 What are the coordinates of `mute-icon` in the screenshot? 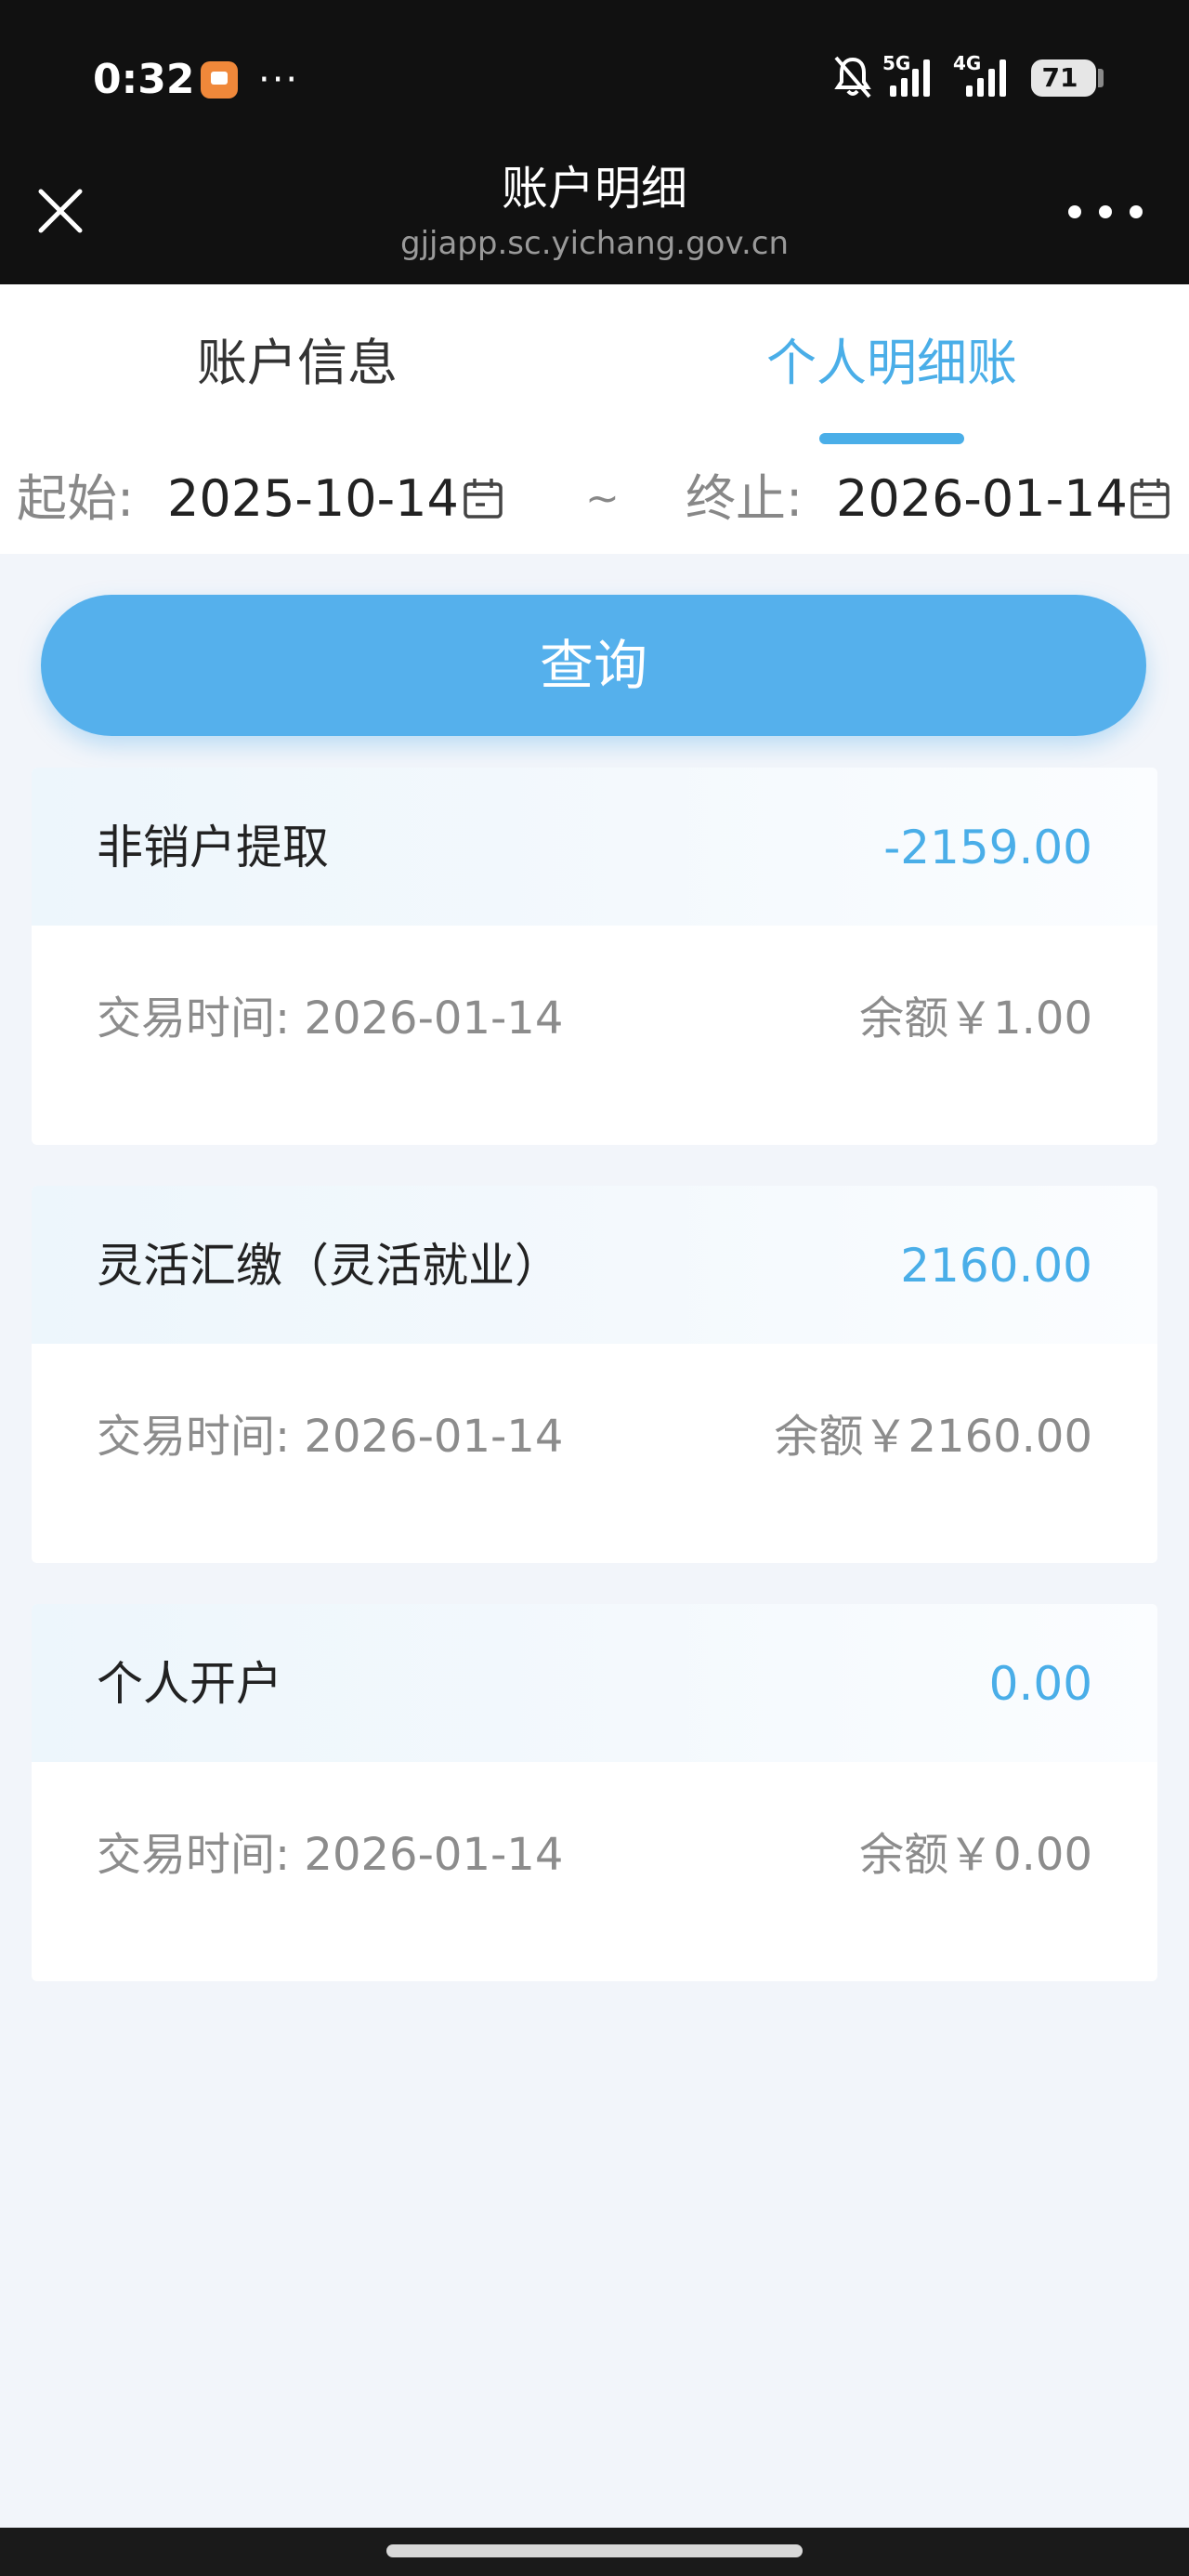 It's located at (852, 77).